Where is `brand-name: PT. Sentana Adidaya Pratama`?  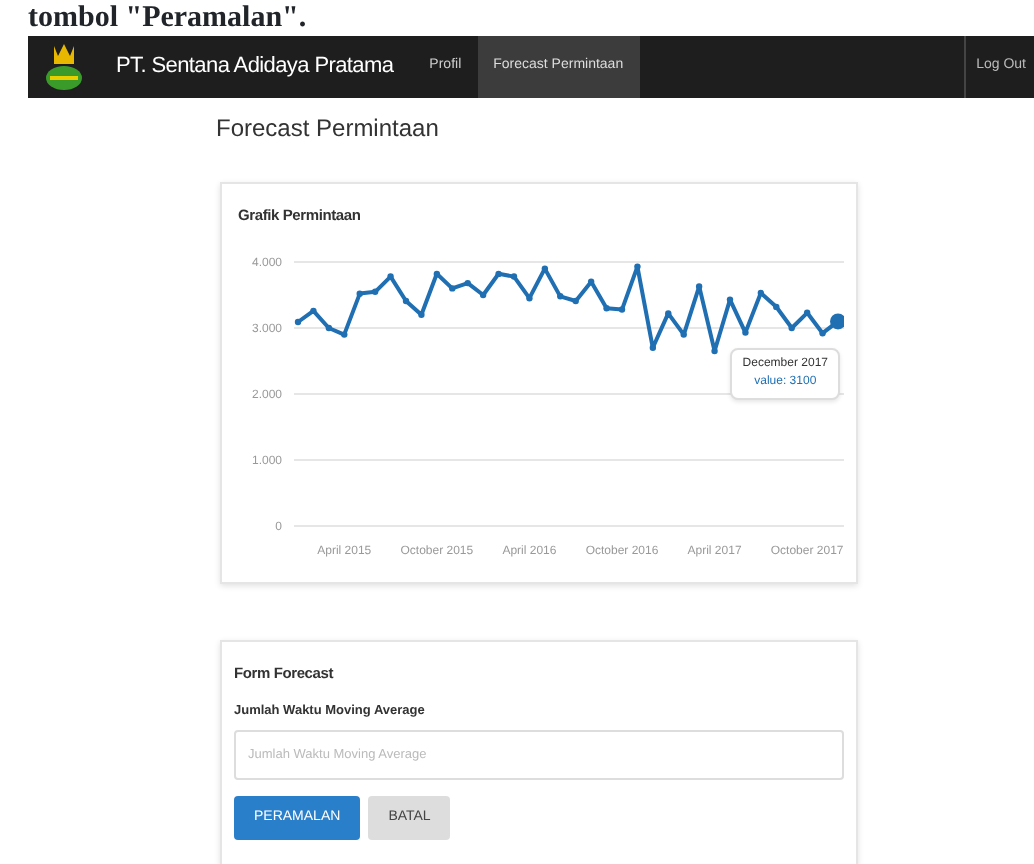
brand-name: PT. Sentana Adidaya Pratama is located at coordinates (255, 67).